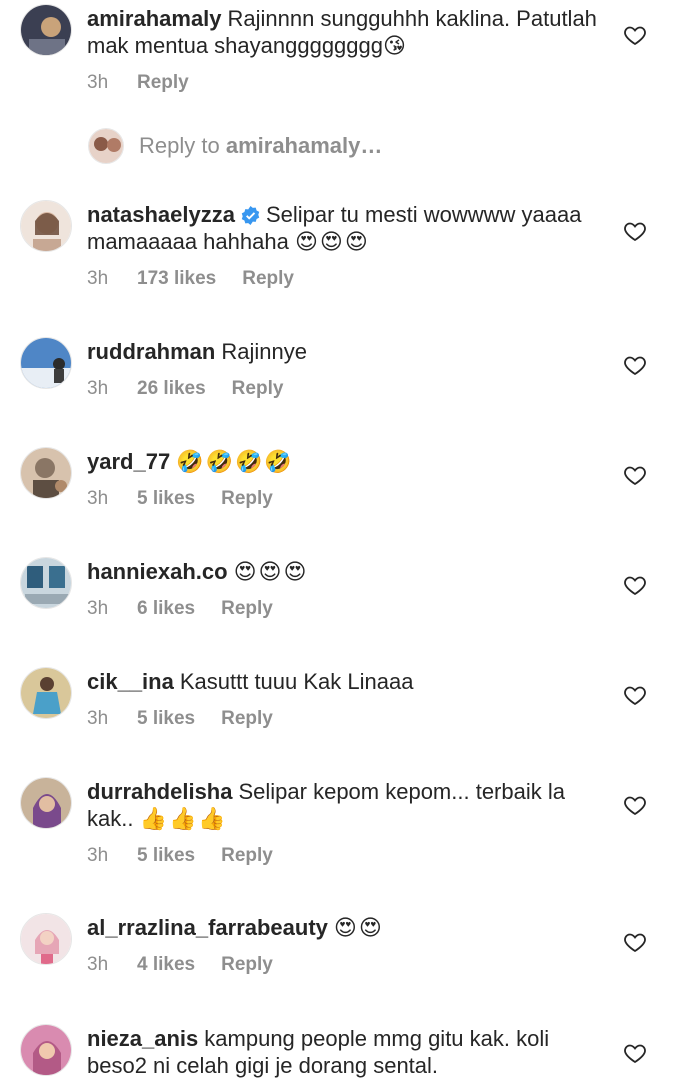 This screenshot has height=1080, width=681. I want to click on comment-username: hanniexah.co, so click(157, 571).